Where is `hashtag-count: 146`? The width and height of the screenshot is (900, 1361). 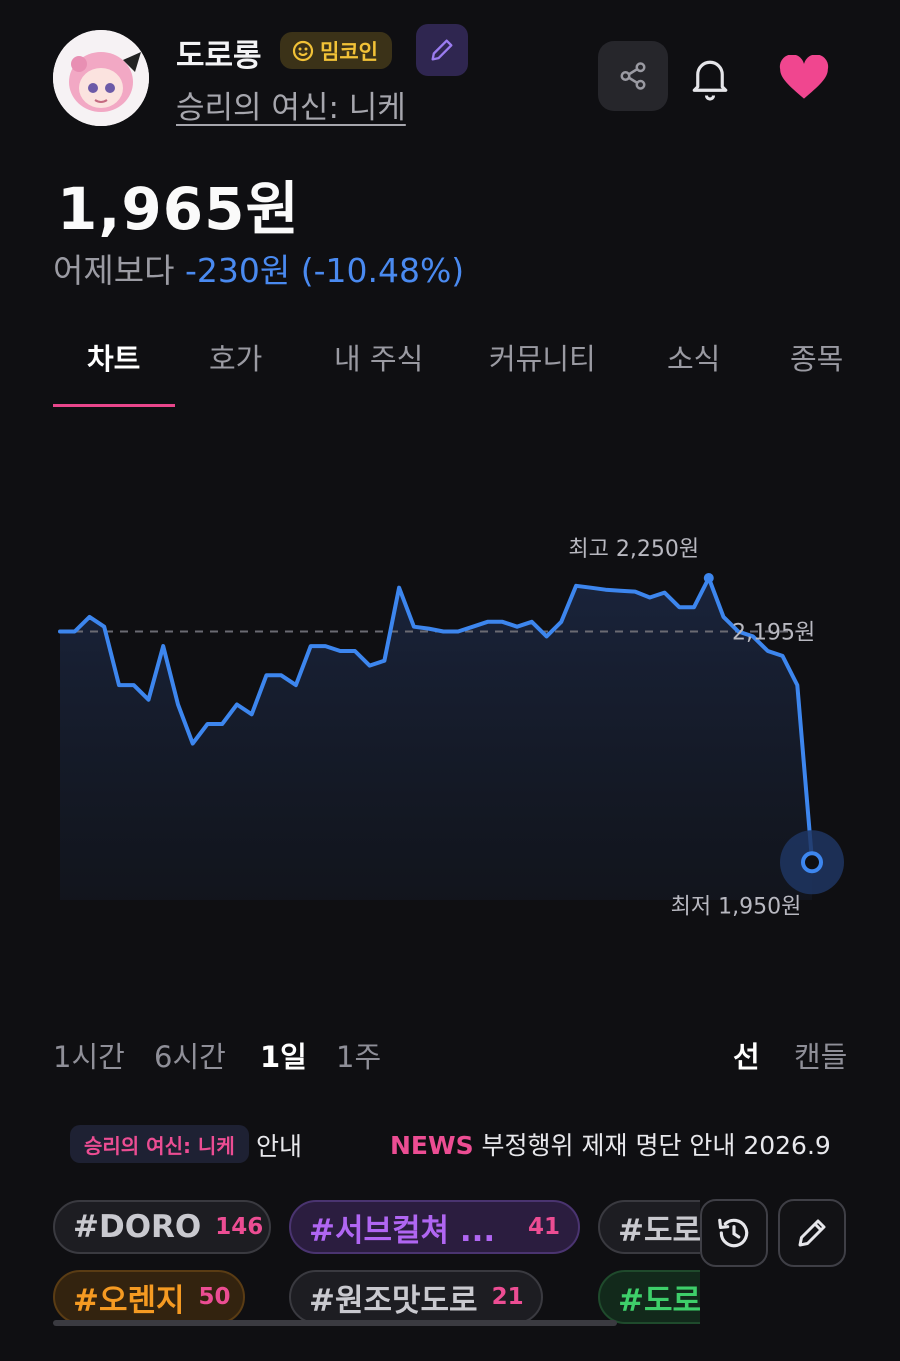 hashtag-count: 146 is located at coordinates (239, 1227).